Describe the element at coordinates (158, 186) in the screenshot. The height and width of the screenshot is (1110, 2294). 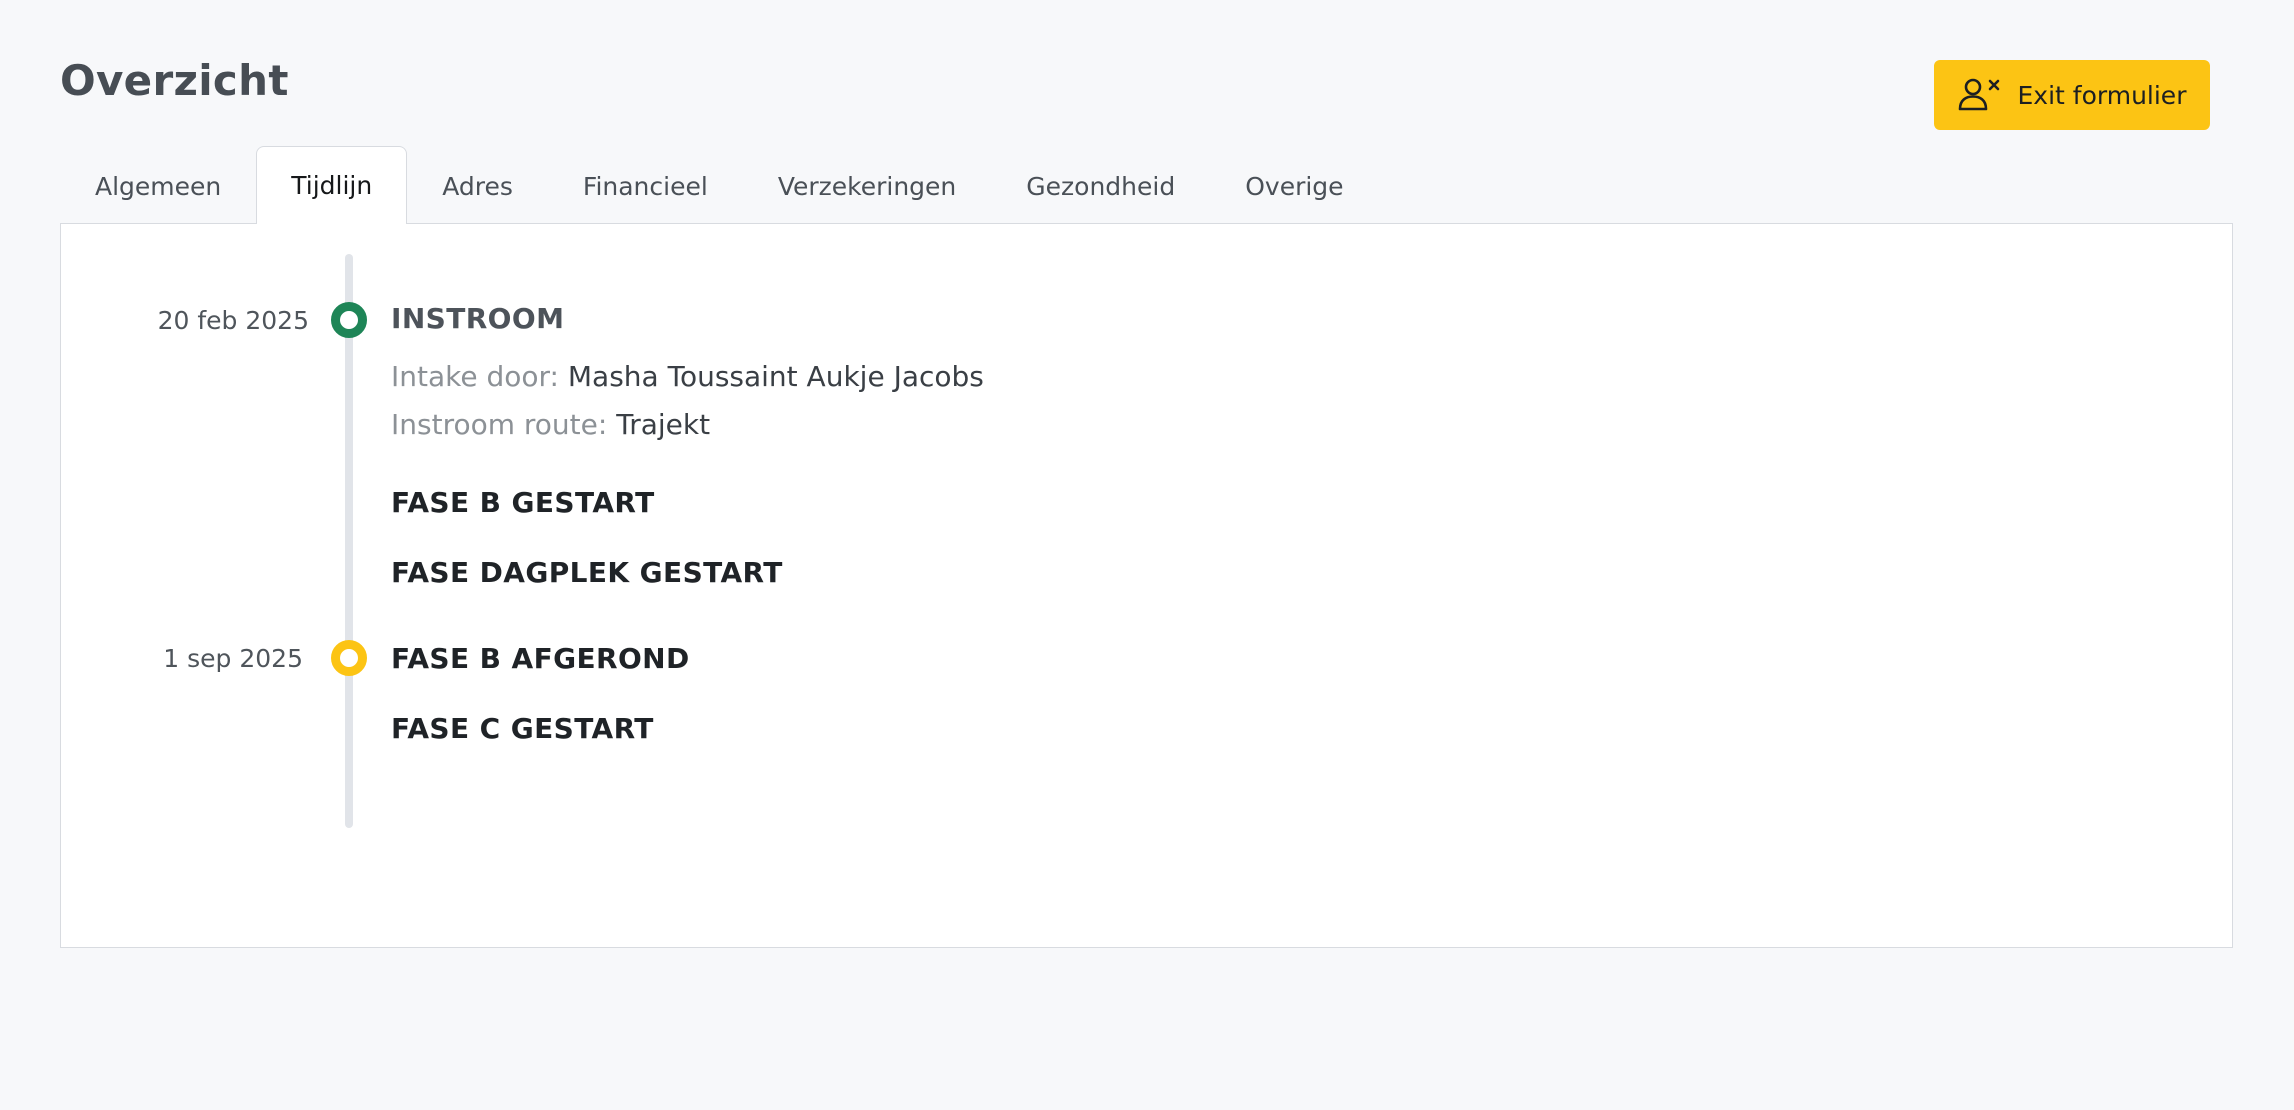
I see `tab-algemeen: Algemeen` at that location.